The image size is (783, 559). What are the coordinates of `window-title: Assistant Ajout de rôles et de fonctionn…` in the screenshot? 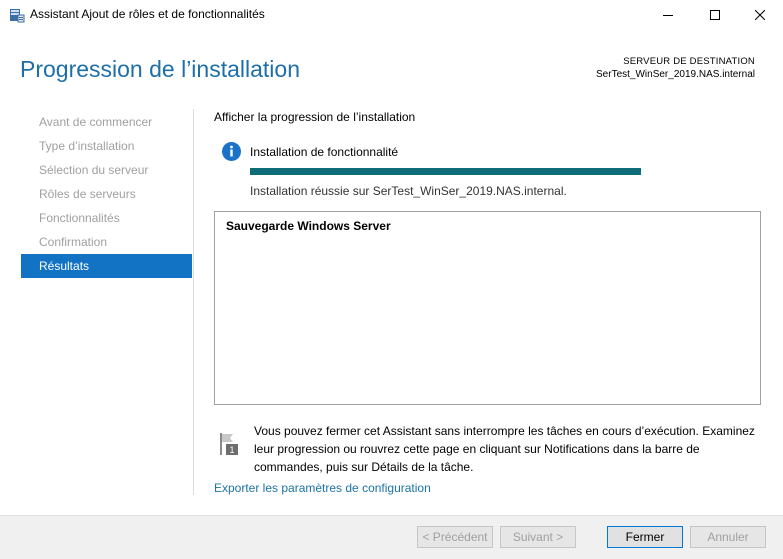 It's located at (147, 14).